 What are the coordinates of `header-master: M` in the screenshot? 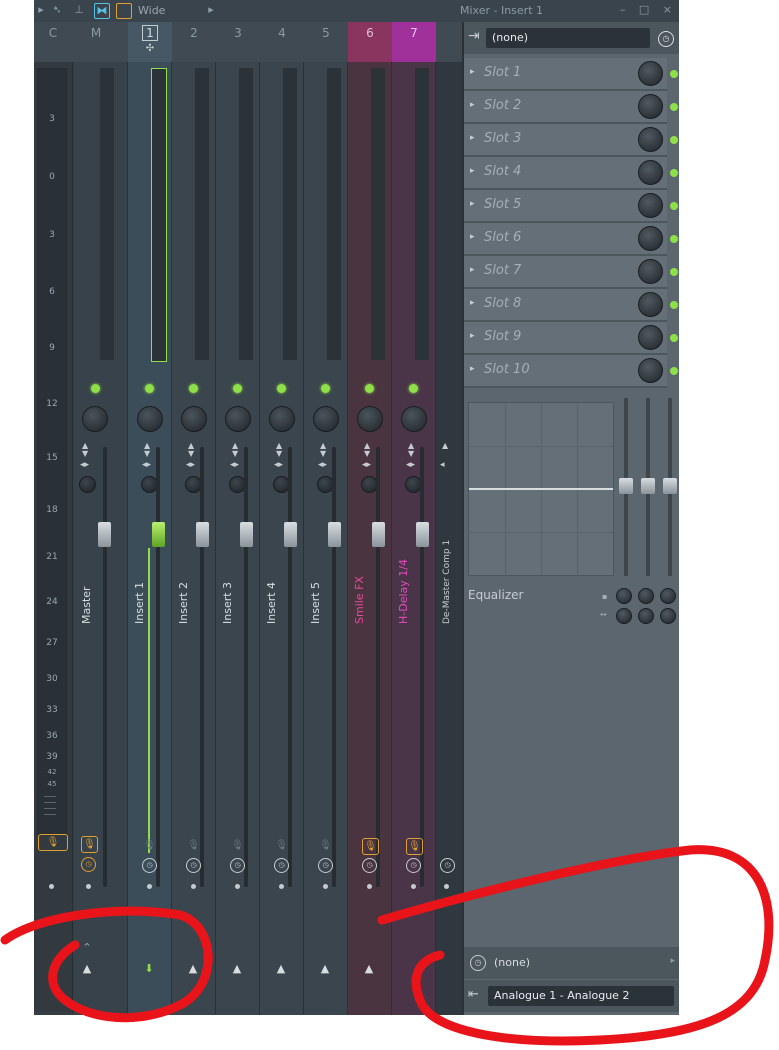 It's located at (96, 42).